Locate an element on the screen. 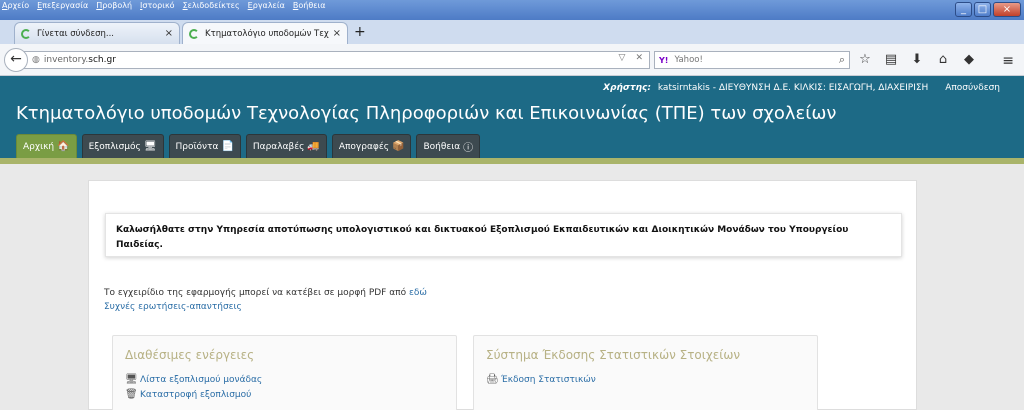 The height and width of the screenshot is (410, 1024). toolbar-icons: ☆ ▤ ⬇ ⌂ ◆ is located at coordinates (917, 59).